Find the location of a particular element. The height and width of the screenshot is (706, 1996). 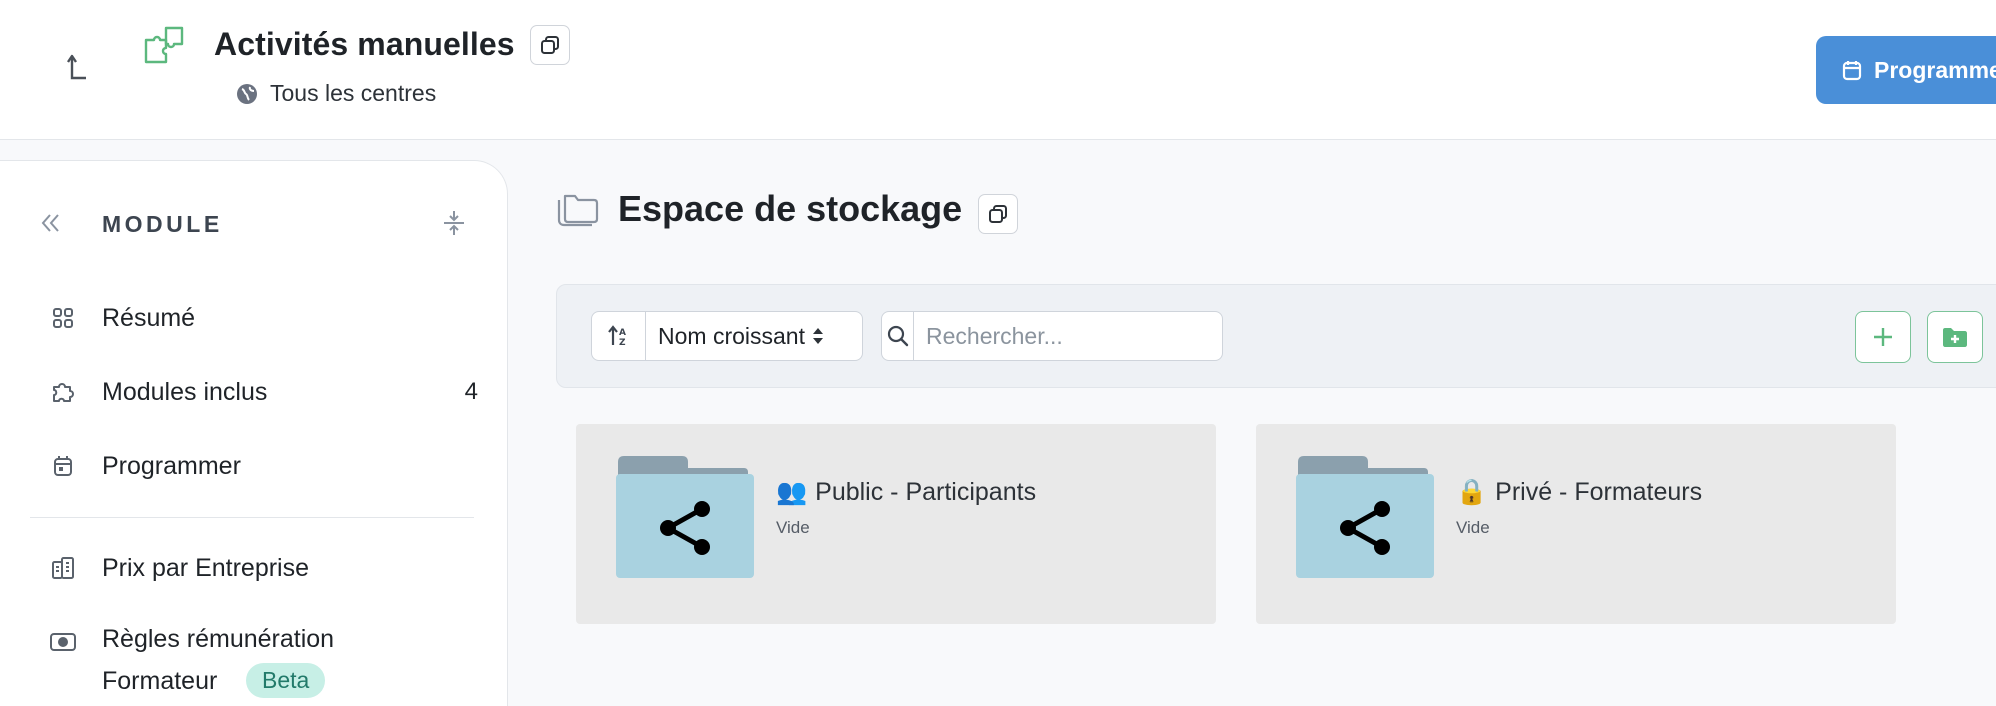

back-up-arrow-icon is located at coordinates (76, 67).